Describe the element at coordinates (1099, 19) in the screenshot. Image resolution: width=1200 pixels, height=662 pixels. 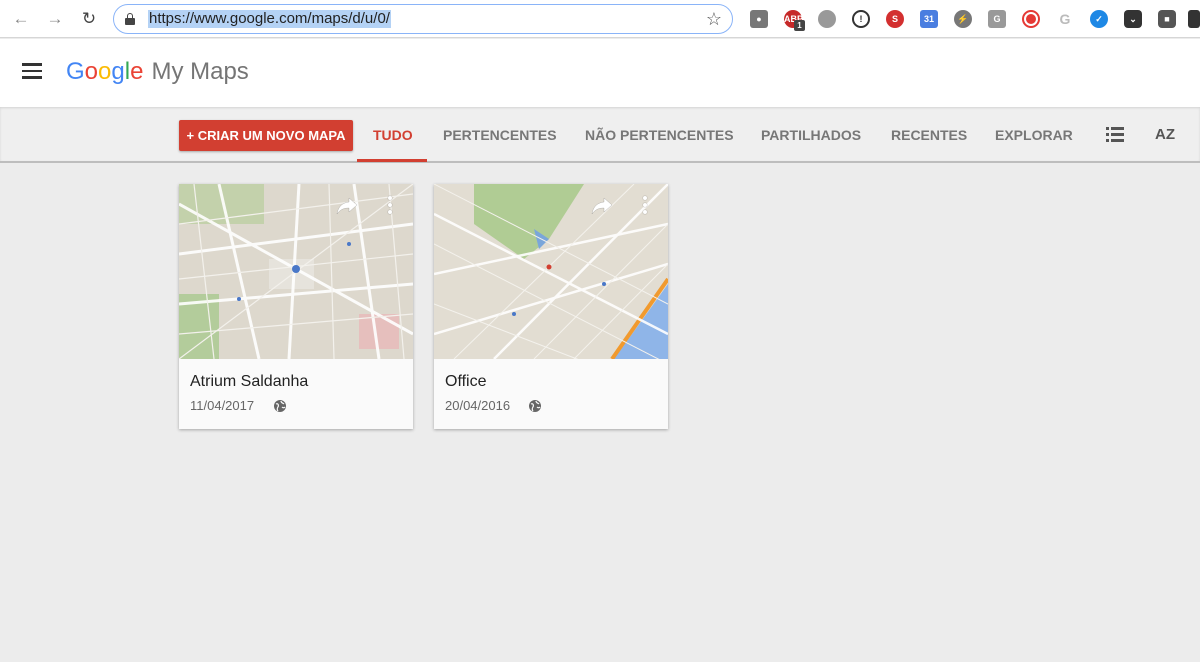
I see `check-icon: ✓` at that location.